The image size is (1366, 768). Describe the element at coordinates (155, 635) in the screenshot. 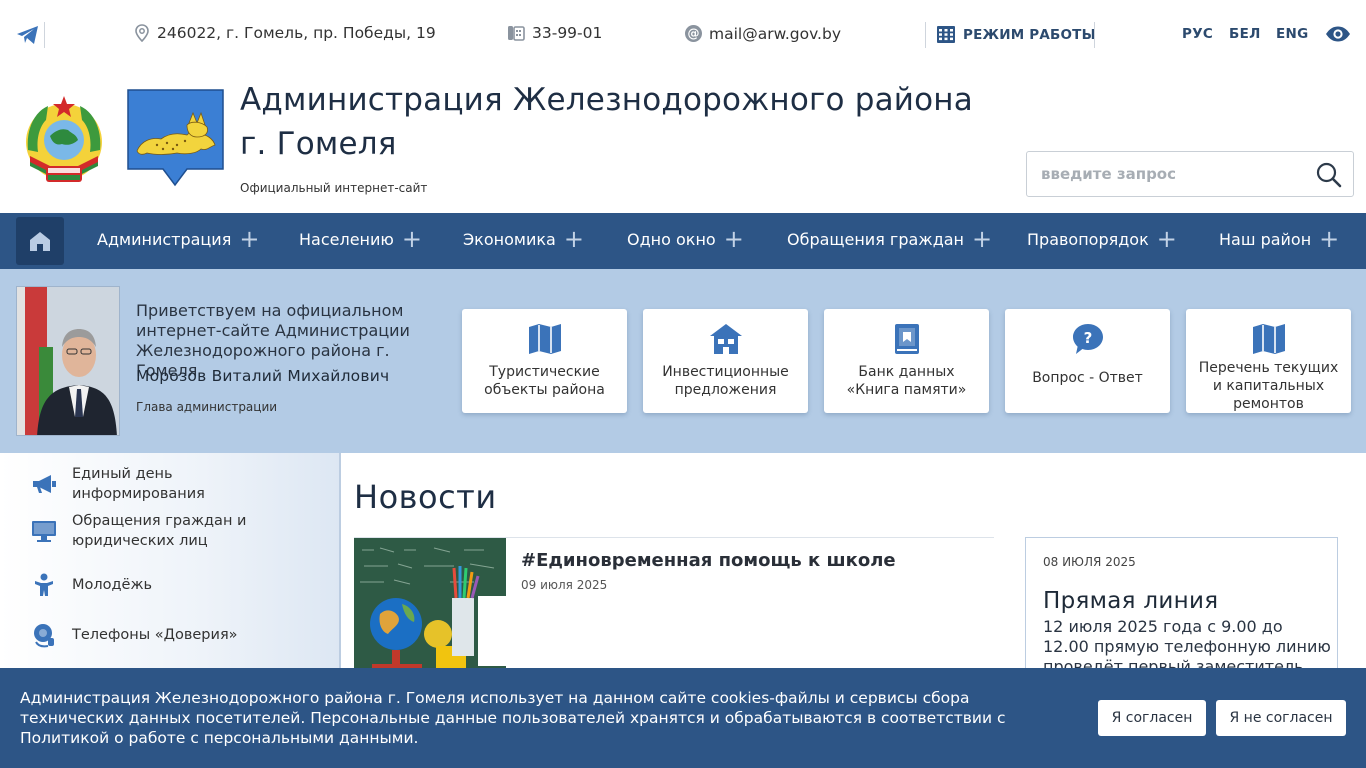

I see `sidebar-item-label: Телефоны «Доверия»` at that location.